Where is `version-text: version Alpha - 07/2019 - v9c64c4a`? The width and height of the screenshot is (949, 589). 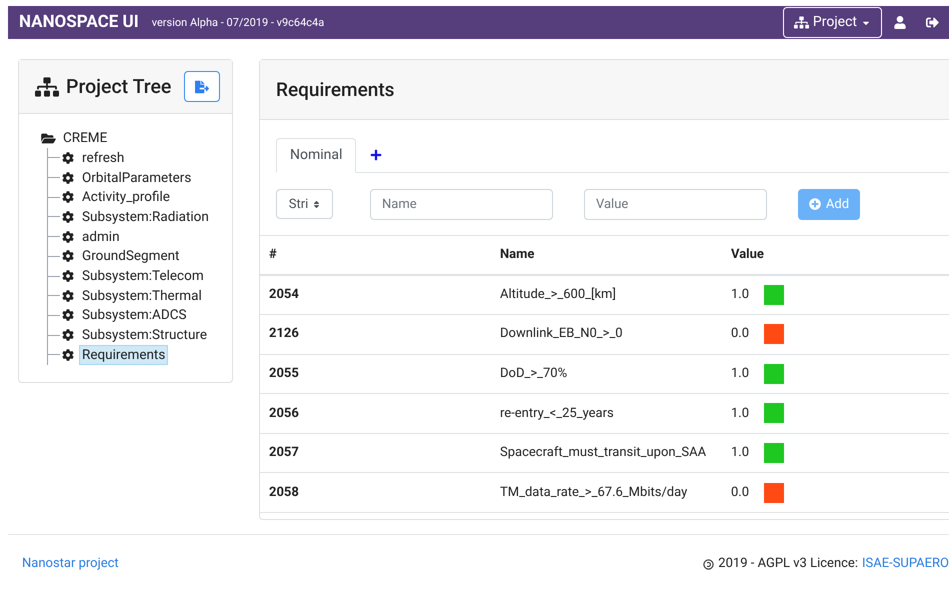
version-text: version Alpha - 07/2019 - v9c64c4a is located at coordinates (238, 23).